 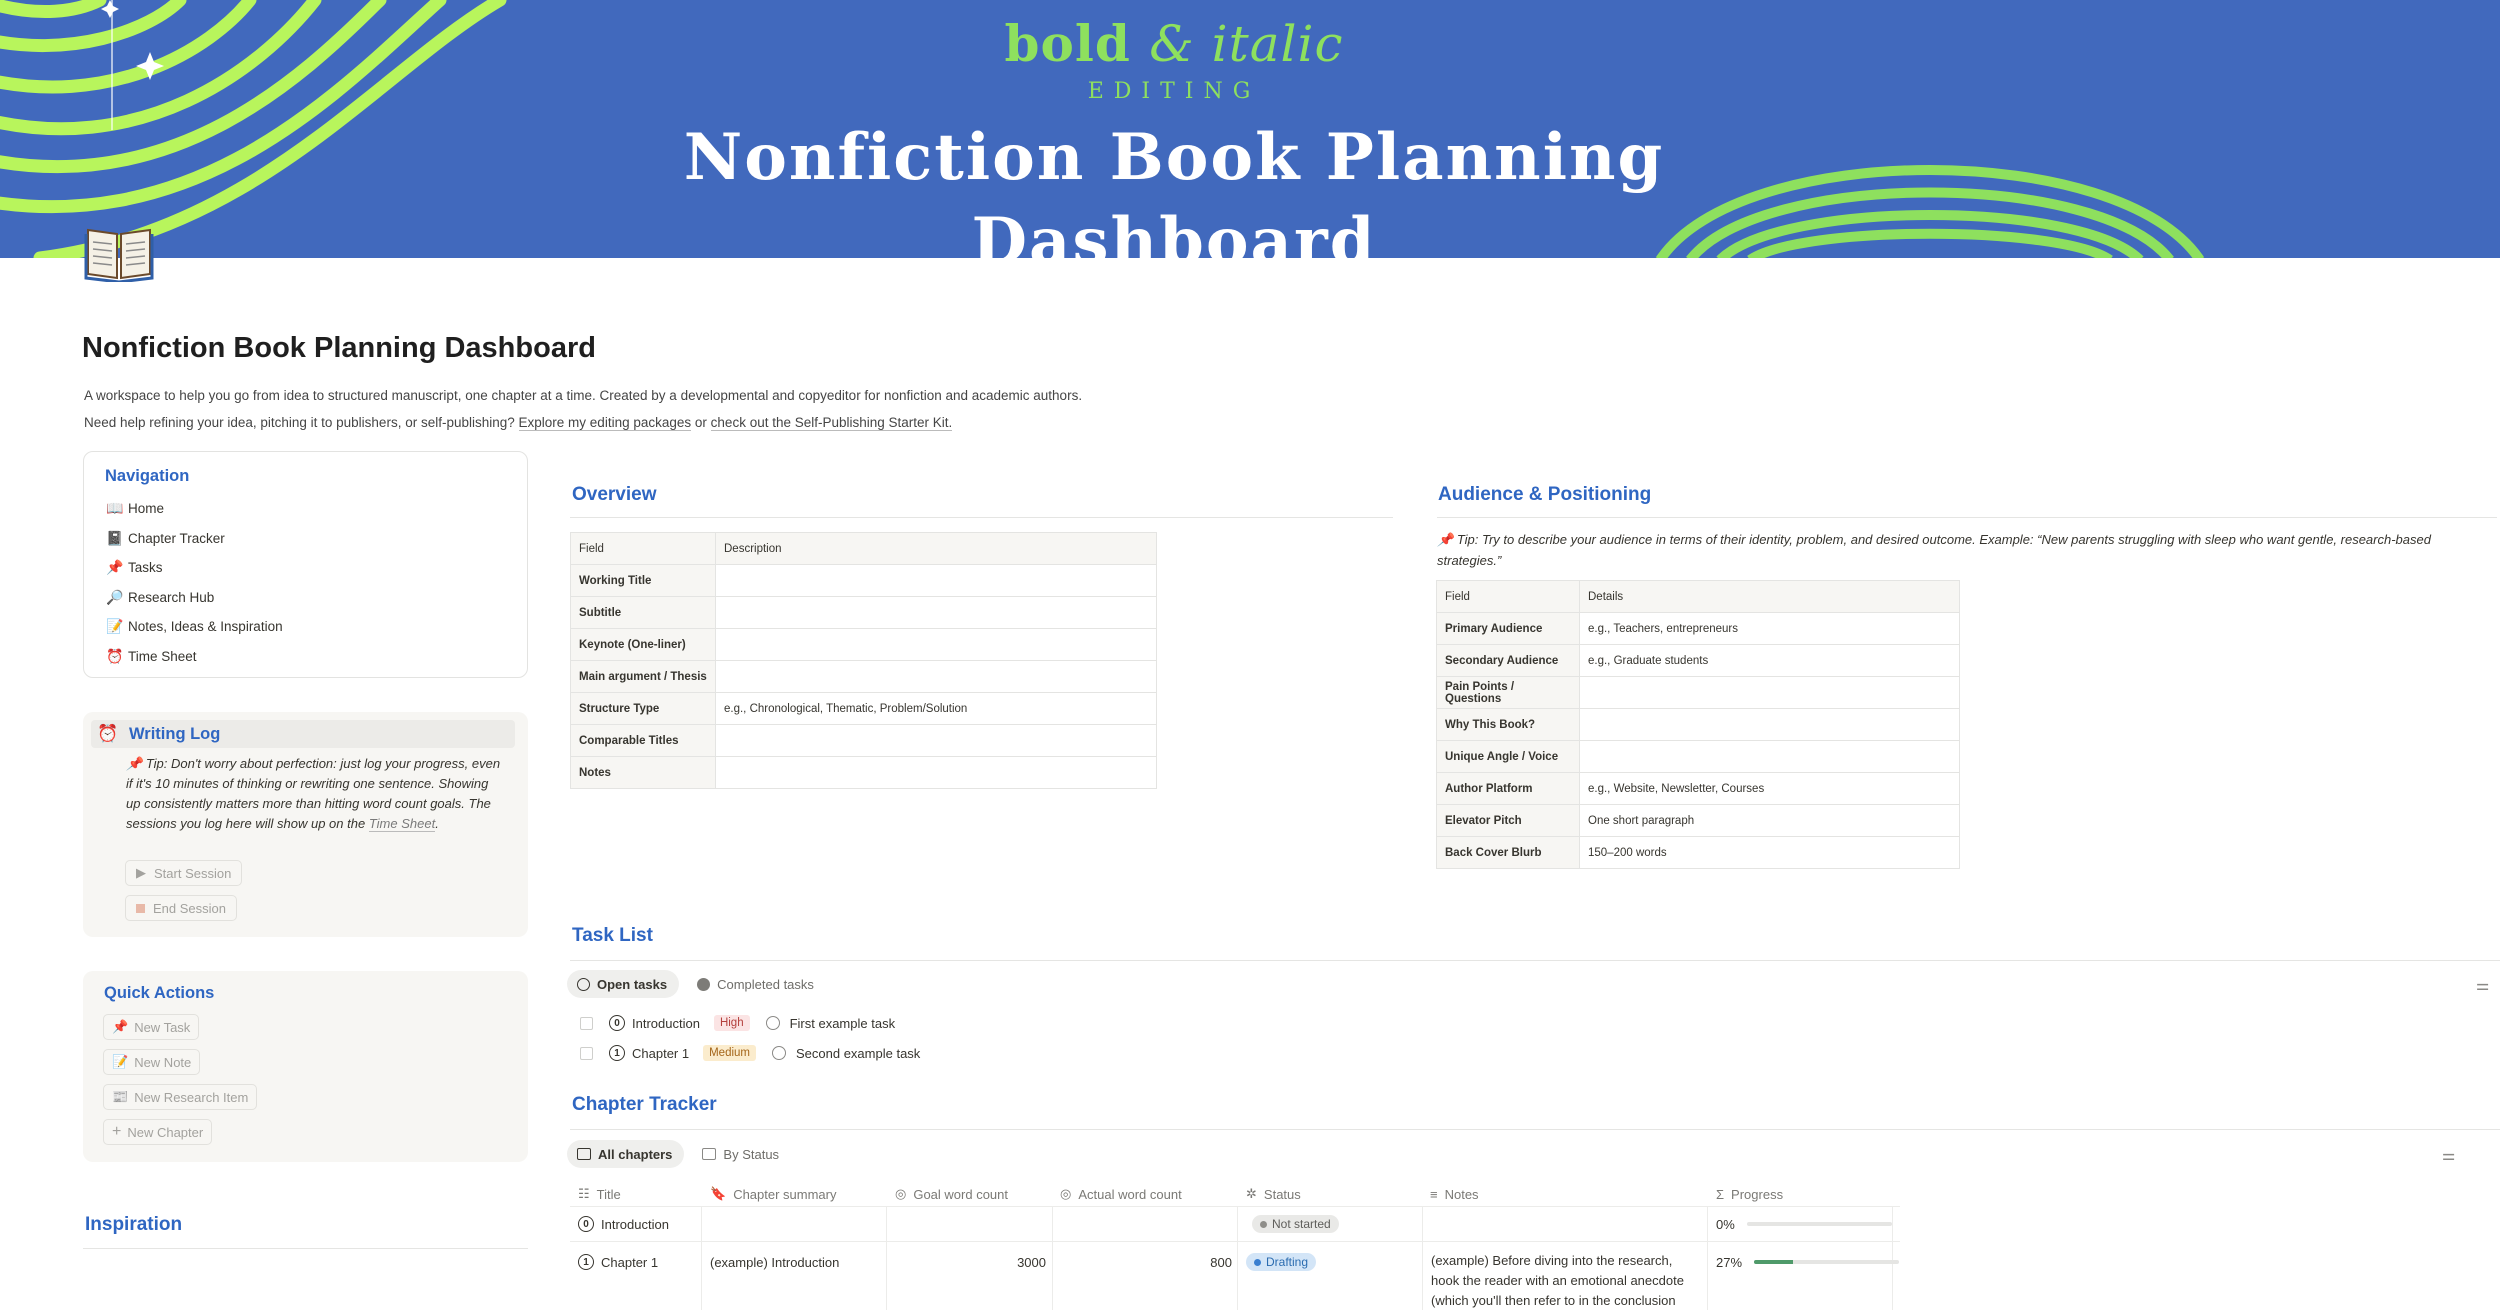 I want to click on column-header-status: ✲ Status, so click(x=1273, y=1194).